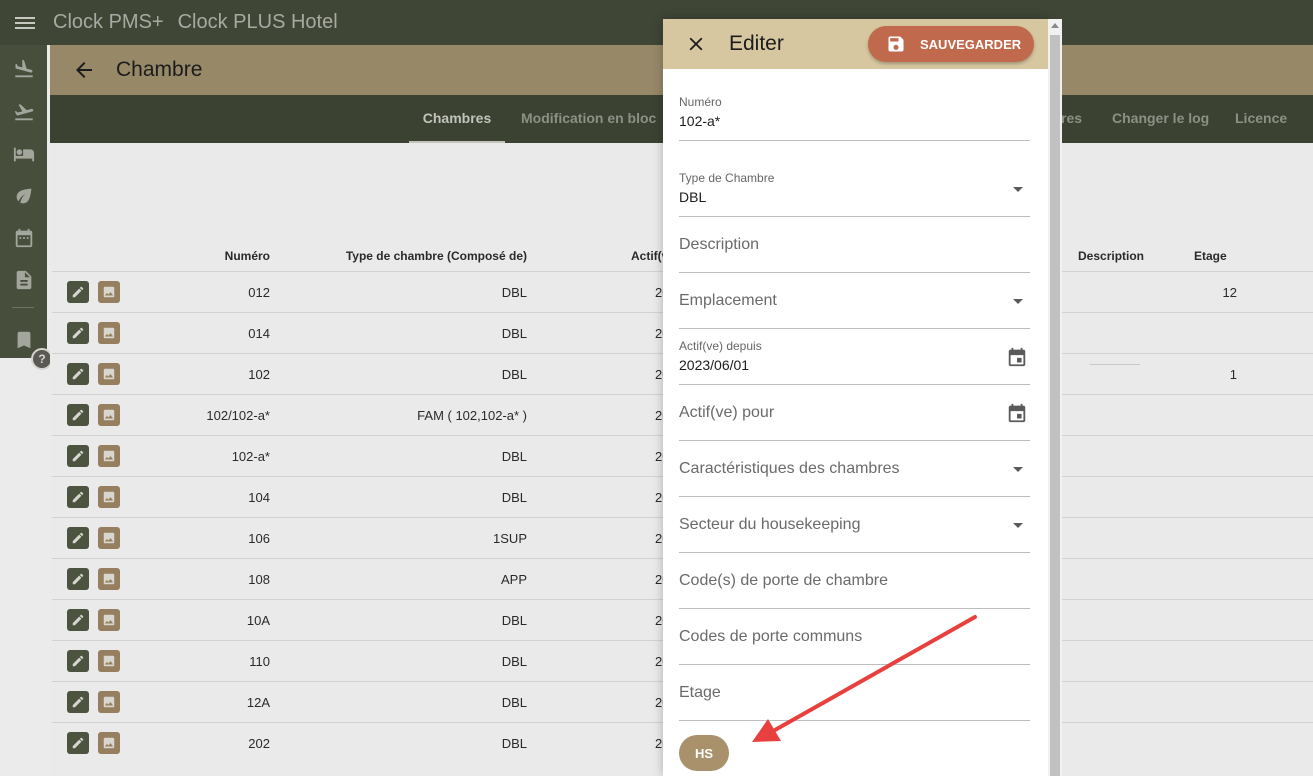 The height and width of the screenshot is (776, 1313). Describe the element at coordinates (1055, 405) in the screenshot. I see `scroll-thumb` at that location.